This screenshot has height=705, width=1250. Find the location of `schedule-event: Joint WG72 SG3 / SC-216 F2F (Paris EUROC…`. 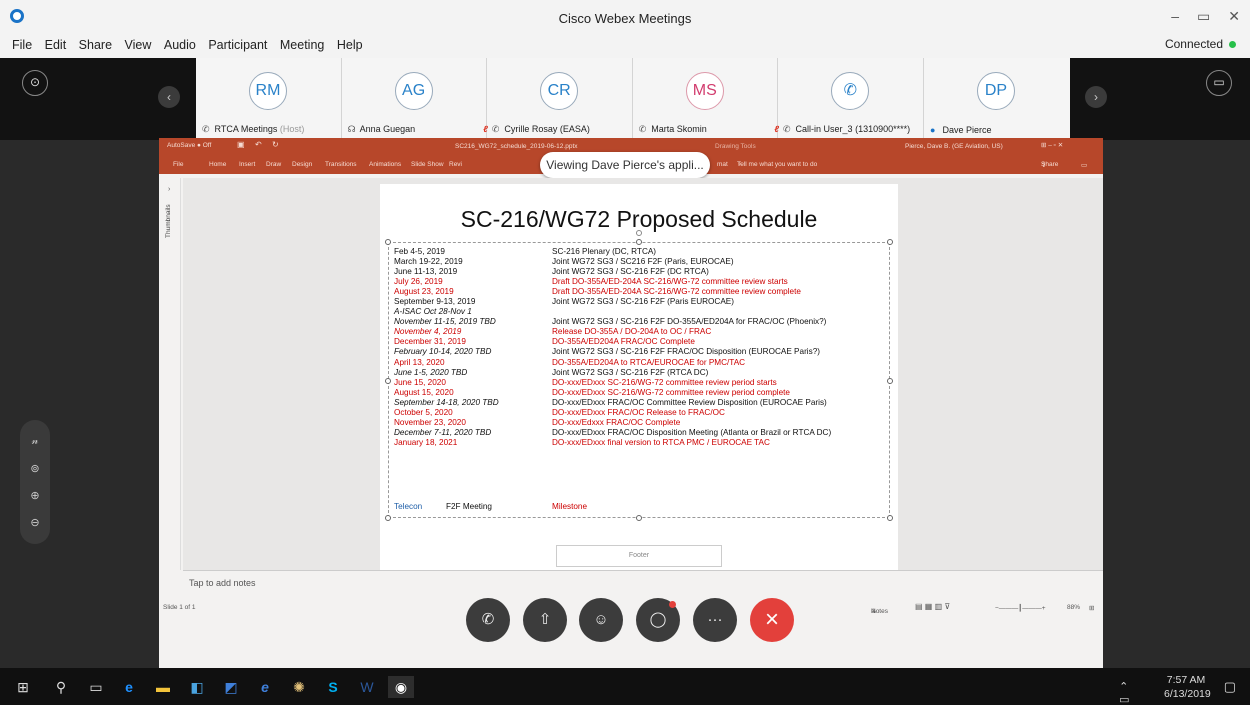

schedule-event: Joint WG72 SG3 / SC-216 F2F (Paris EUROC… is located at coordinates (643, 302).